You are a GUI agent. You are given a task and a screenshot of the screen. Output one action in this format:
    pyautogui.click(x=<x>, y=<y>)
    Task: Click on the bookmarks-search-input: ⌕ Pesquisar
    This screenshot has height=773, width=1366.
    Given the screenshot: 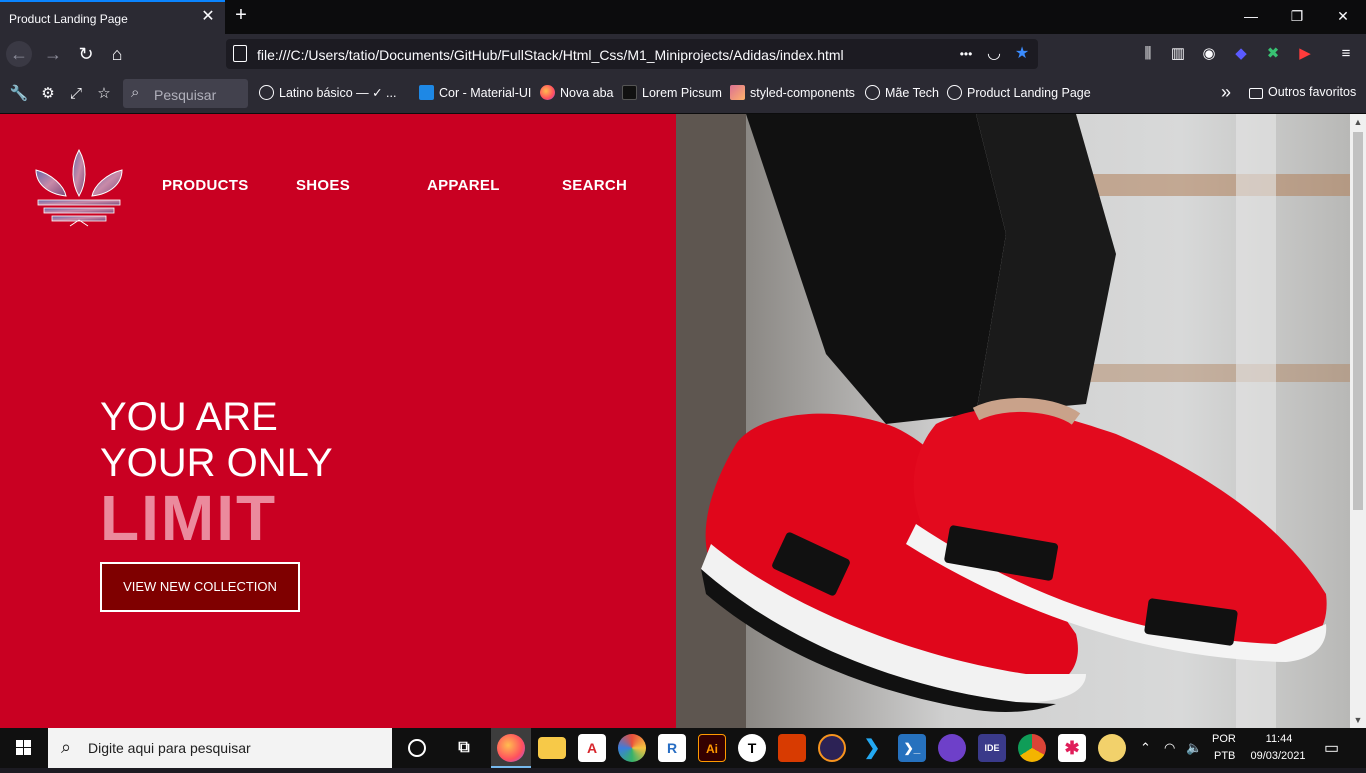 What is the action you would take?
    pyautogui.click(x=185, y=93)
    